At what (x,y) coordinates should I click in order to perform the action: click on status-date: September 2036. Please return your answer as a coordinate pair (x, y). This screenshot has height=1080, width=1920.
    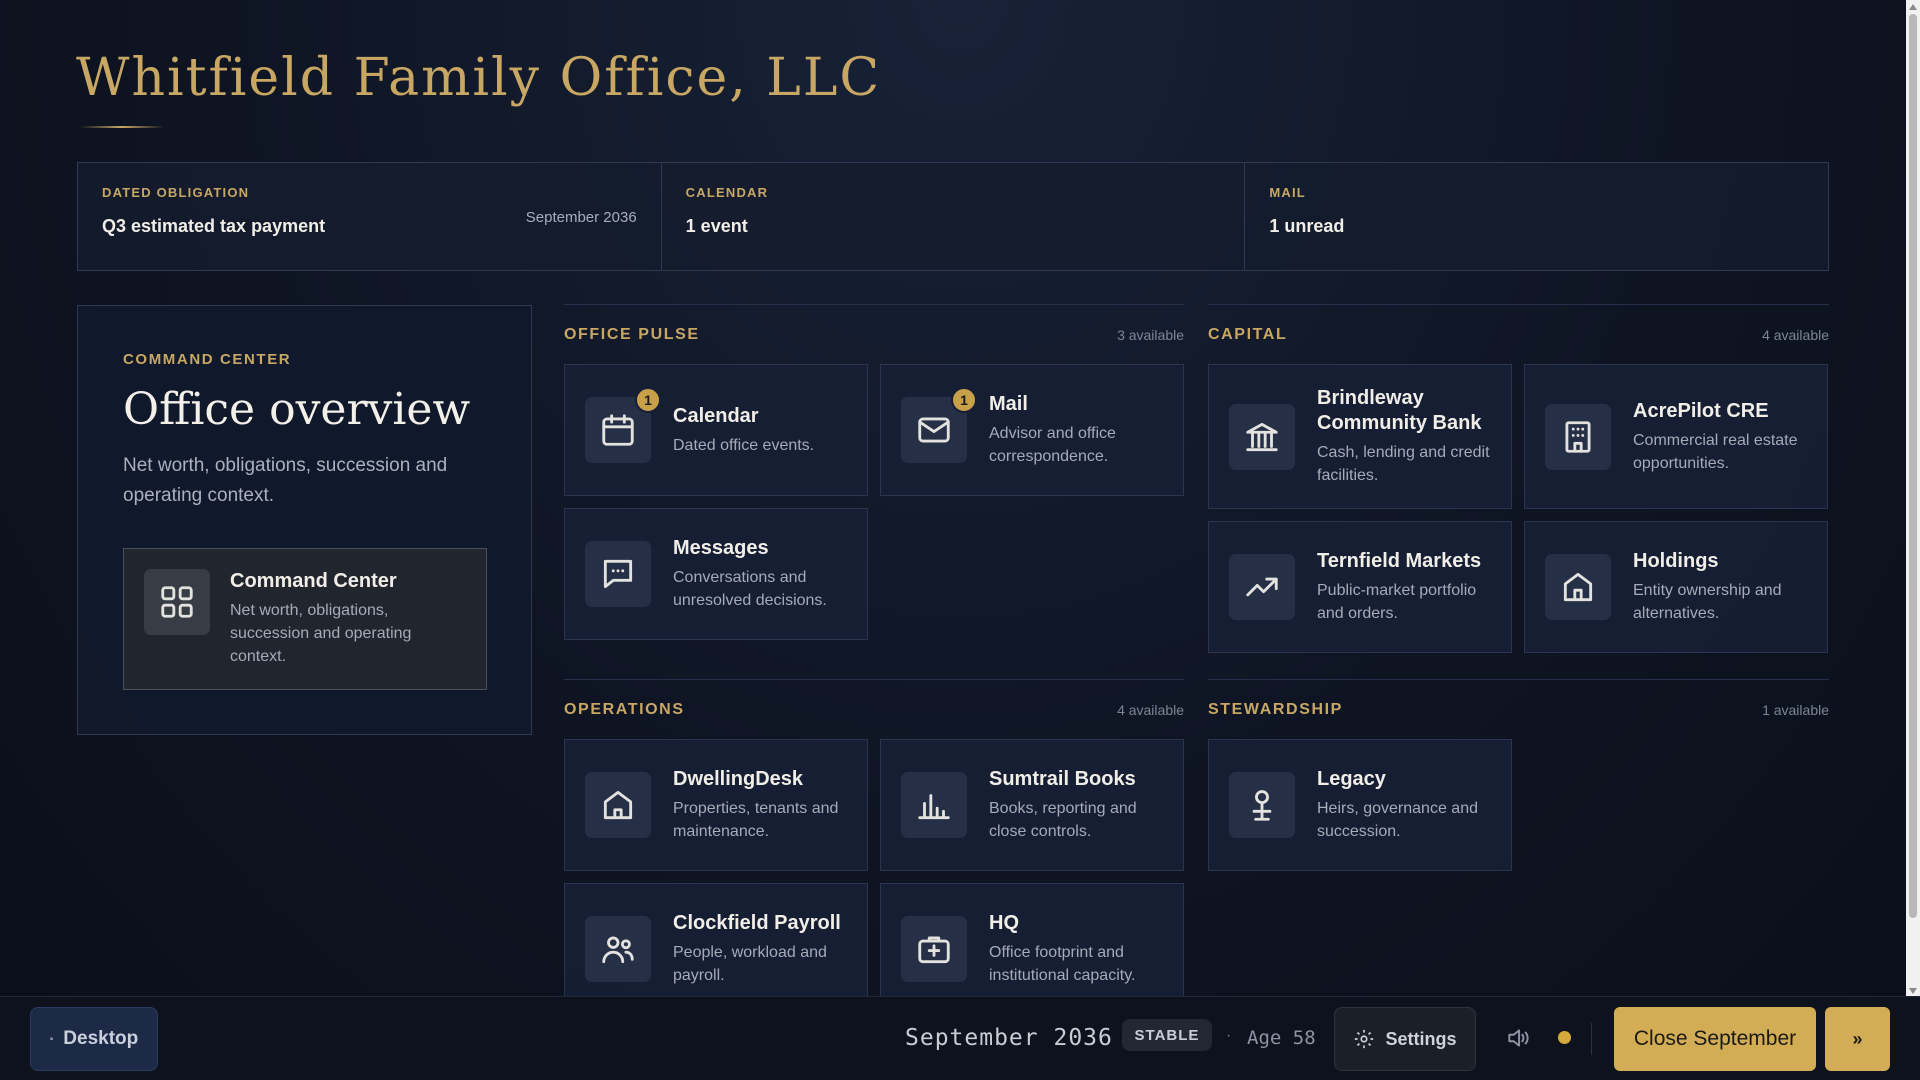
    Looking at the image, I should click on (1009, 1038).